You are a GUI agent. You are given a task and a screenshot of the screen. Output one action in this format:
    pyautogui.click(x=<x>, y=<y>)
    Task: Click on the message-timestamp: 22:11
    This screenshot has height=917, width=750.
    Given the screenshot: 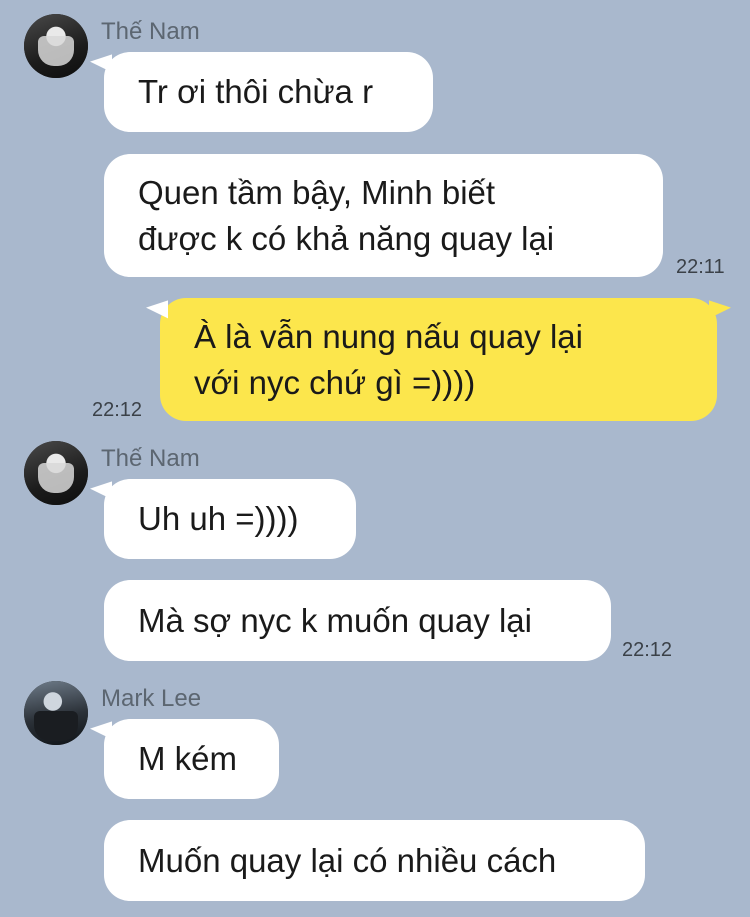 What is the action you would take?
    pyautogui.click(x=700, y=267)
    